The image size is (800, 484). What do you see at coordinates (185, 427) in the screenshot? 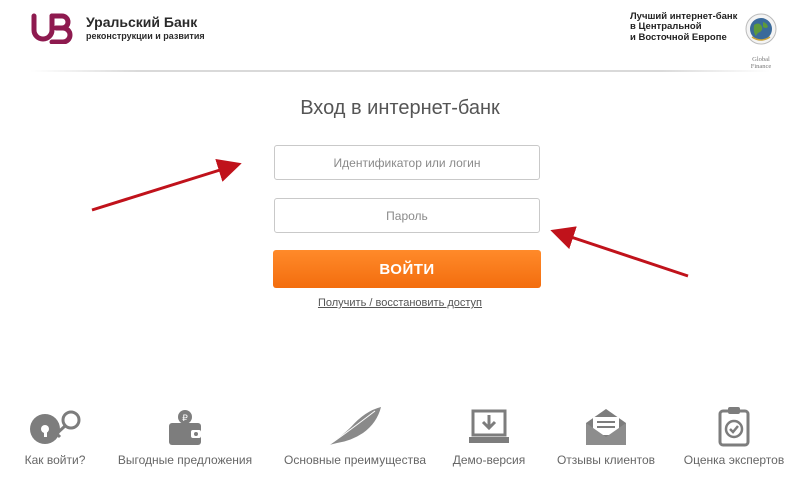
I see `wallet-icon: ₽` at bounding box center [185, 427].